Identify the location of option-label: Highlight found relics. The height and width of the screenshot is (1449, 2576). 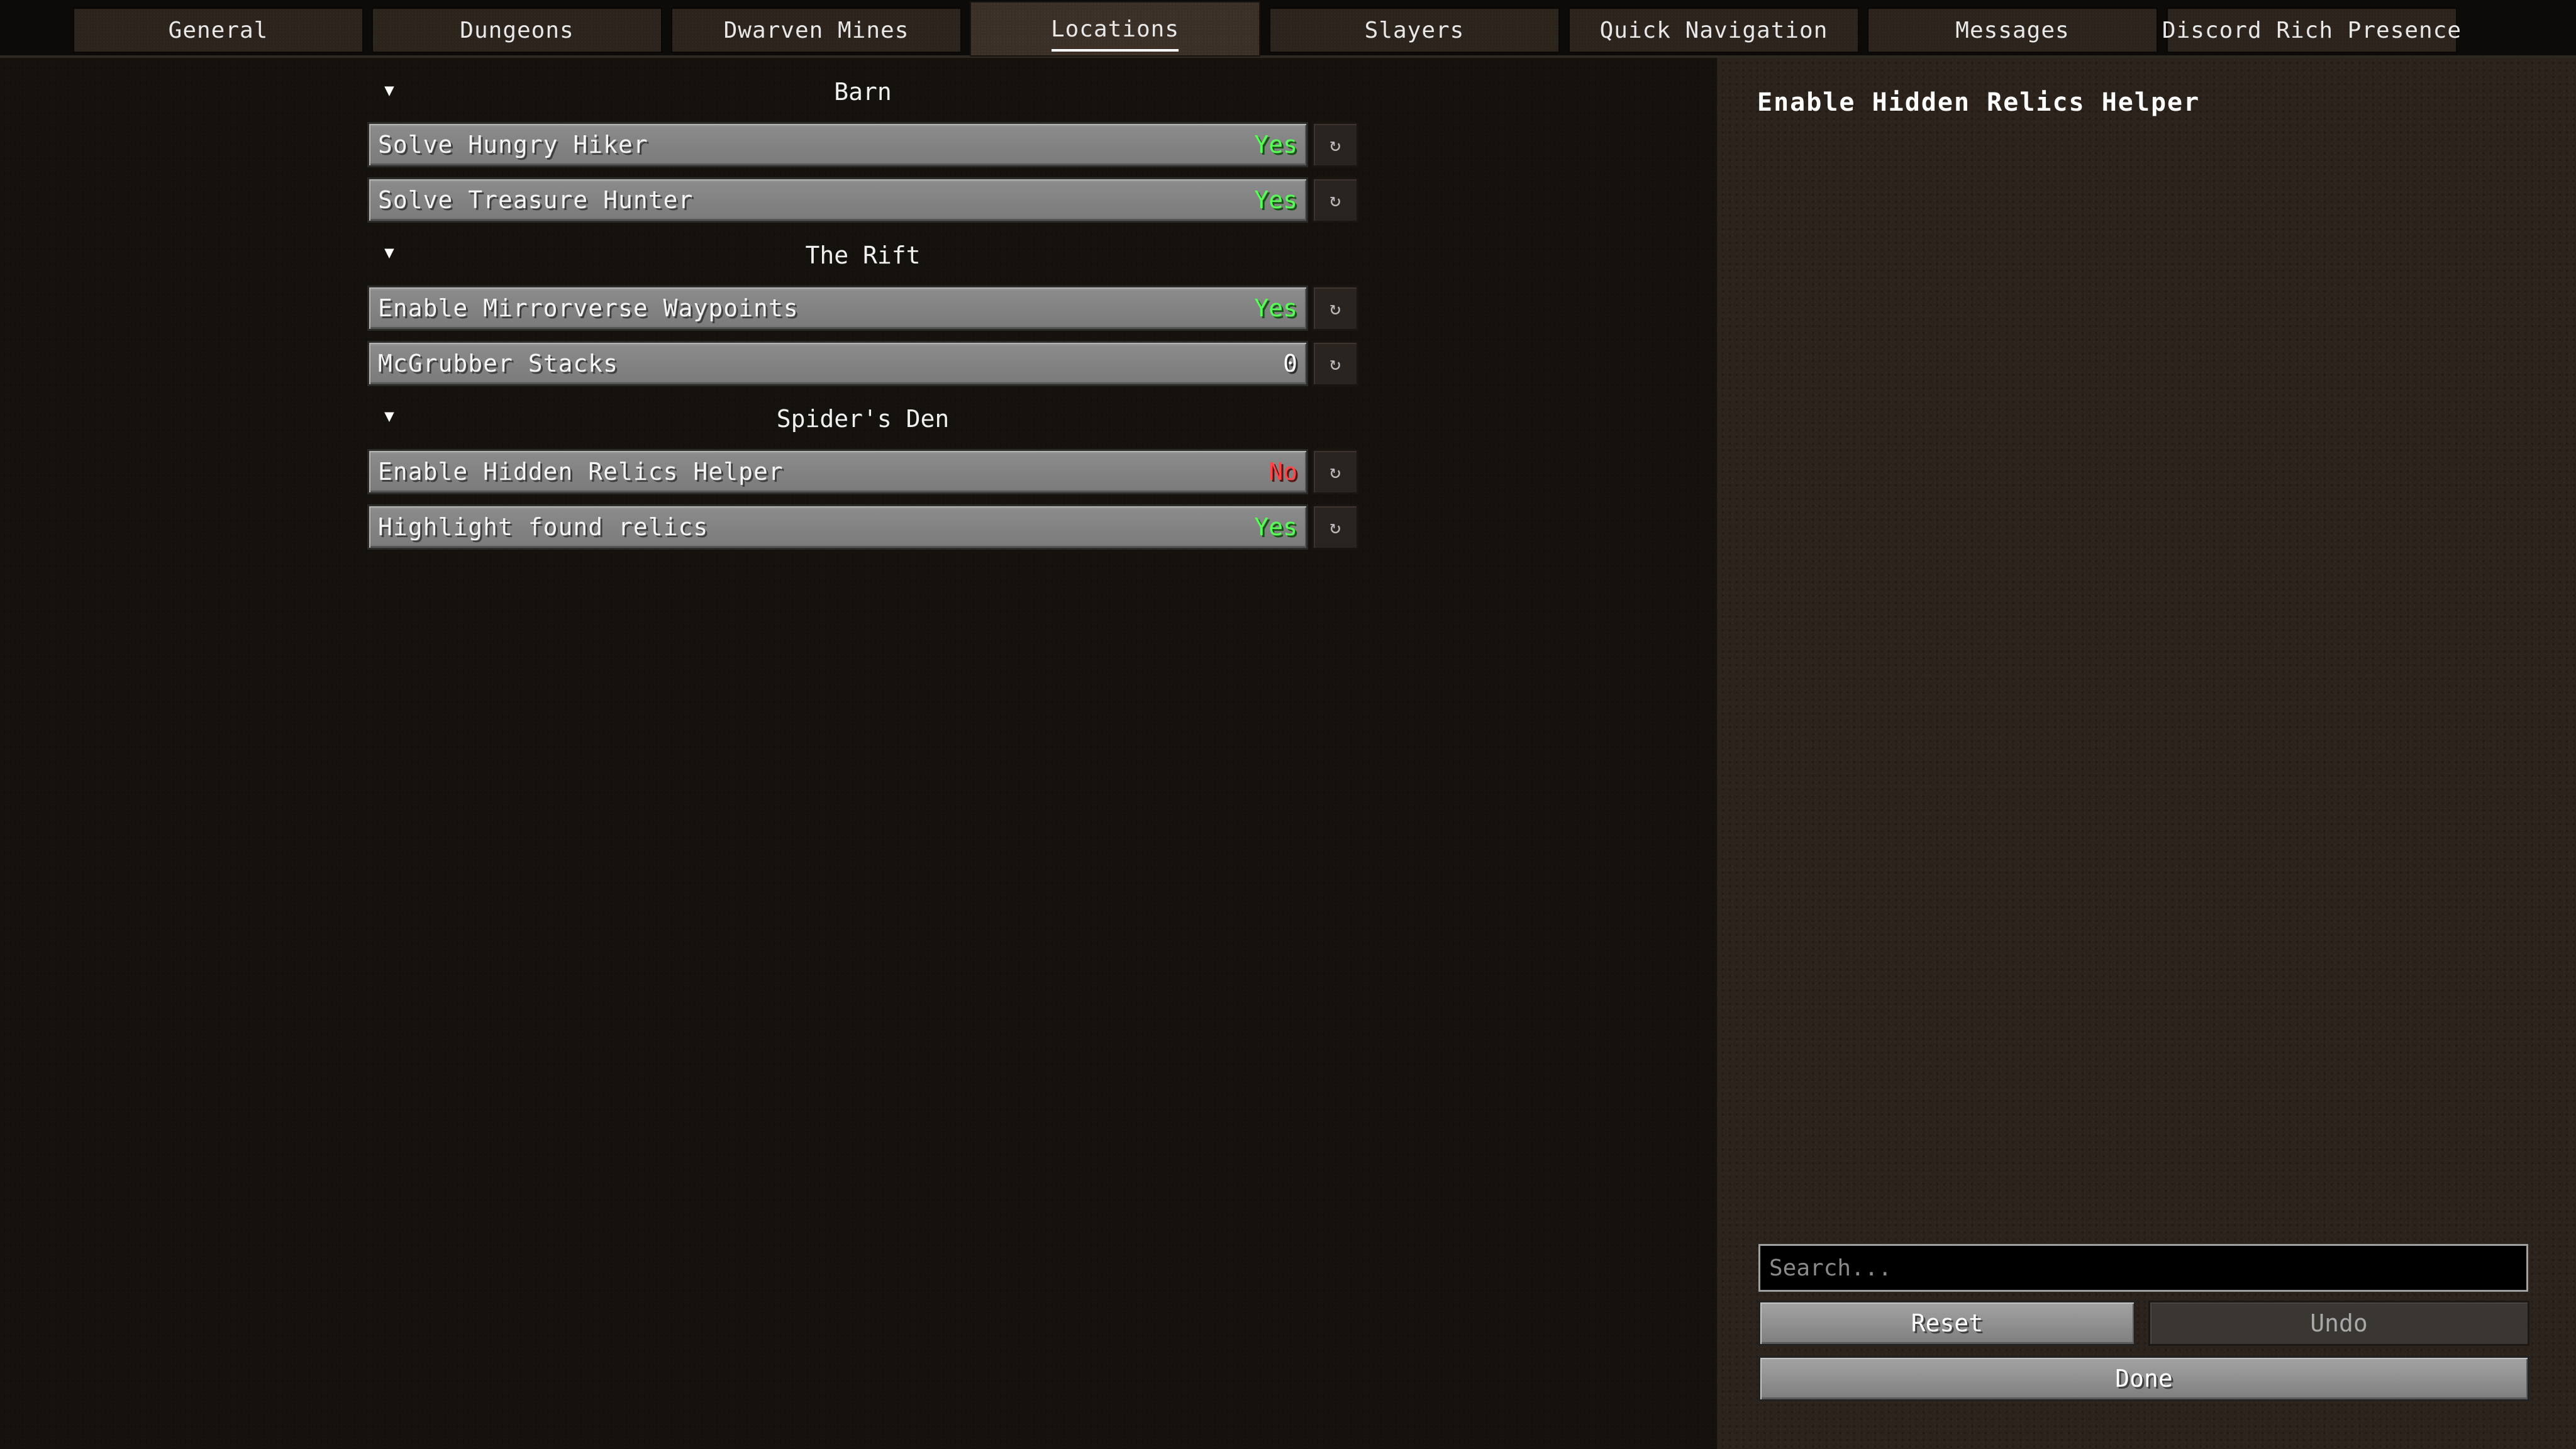
(543, 527).